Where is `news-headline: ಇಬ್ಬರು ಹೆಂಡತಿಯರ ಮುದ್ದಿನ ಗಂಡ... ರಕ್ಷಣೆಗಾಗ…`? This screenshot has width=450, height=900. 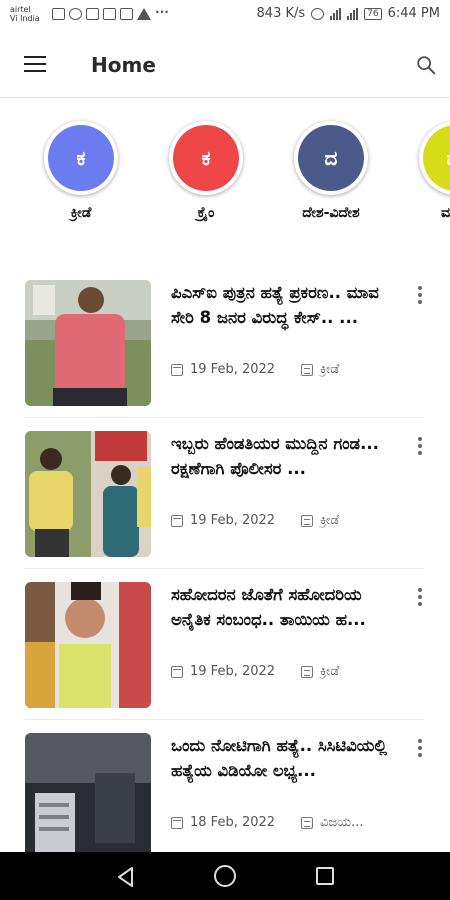
news-headline: ಇಬ್ಬರು ಹೆಂಡತಿಯರ ಮುದ್ದಿನ ಗಂಡ... ರಕ್ಷಣೆಗಾಗ… is located at coordinates (284, 469).